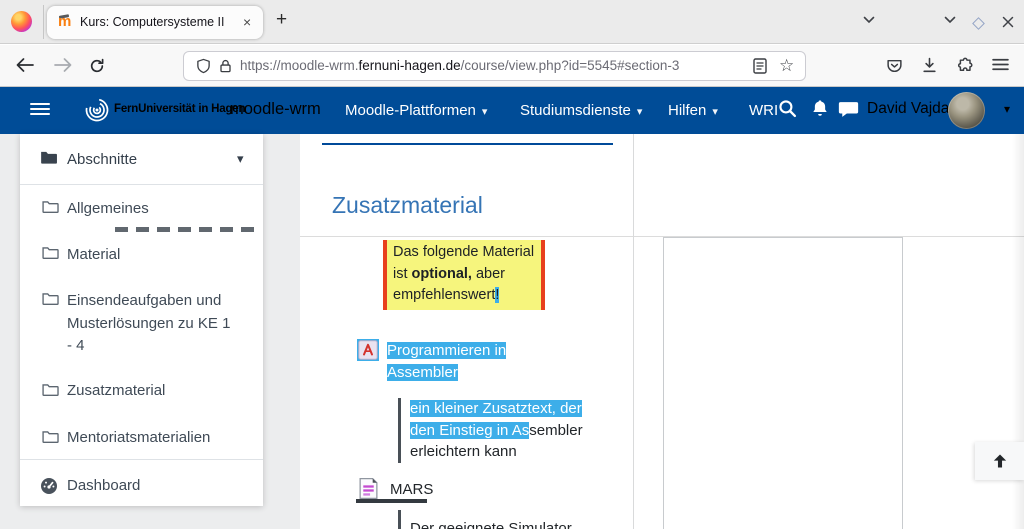 This screenshot has width=1024, height=529. Describe the element at coordinates (965, 68) in the screenshot. I see `extensions-puzzle-icon` at that location.